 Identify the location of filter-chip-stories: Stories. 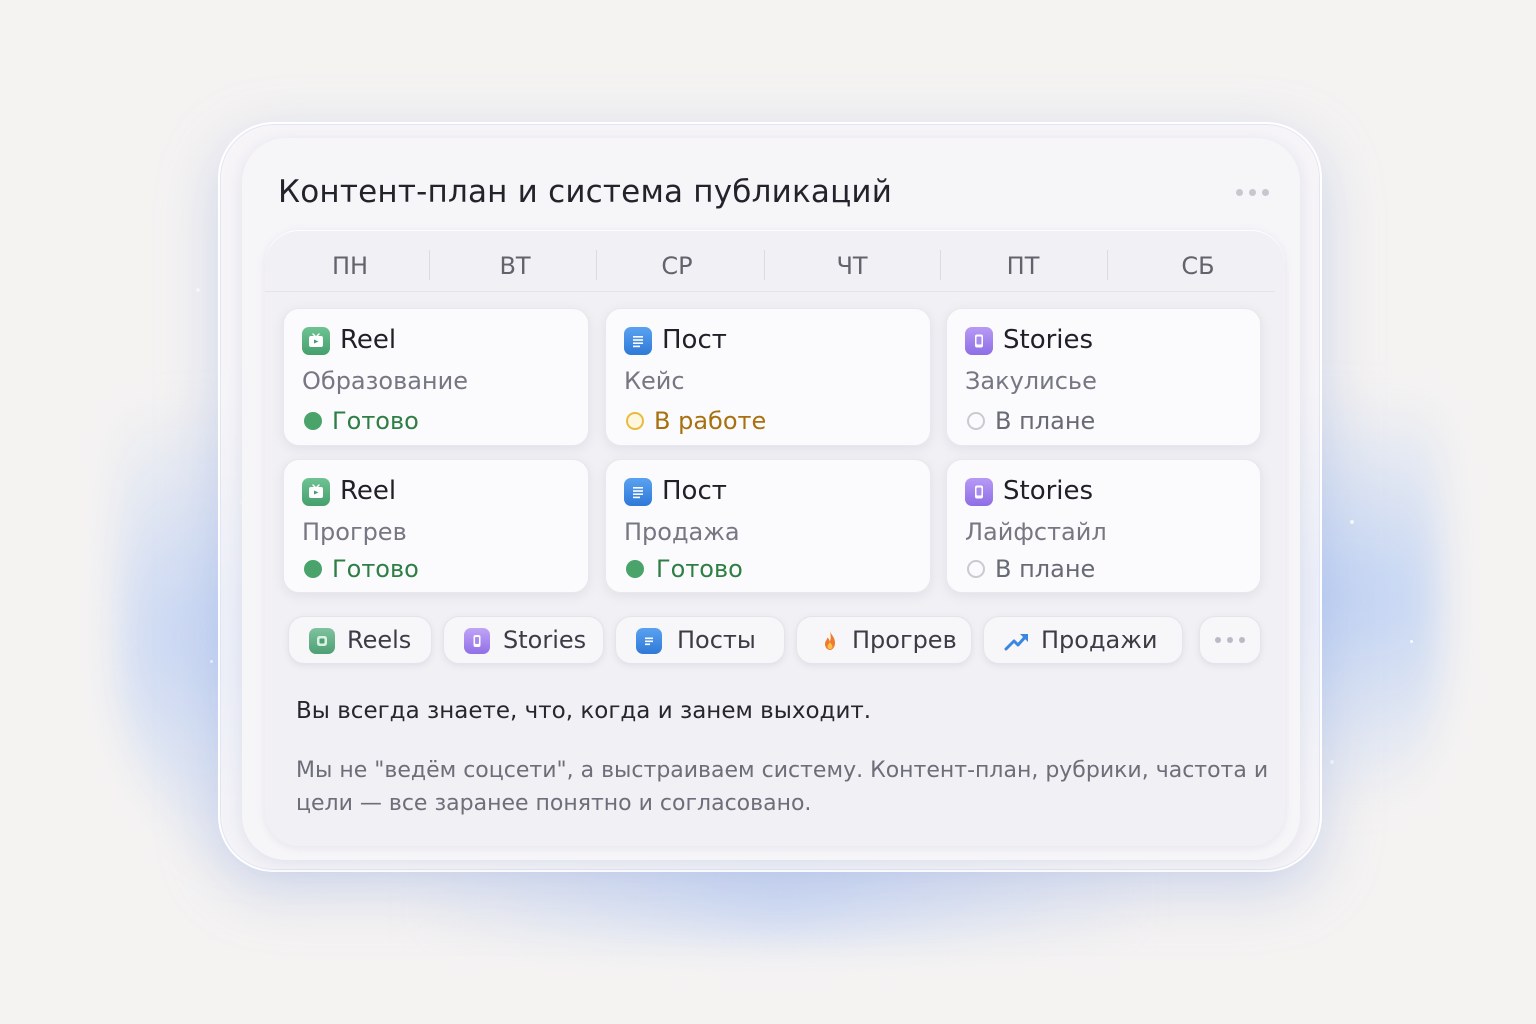
(523, 640).